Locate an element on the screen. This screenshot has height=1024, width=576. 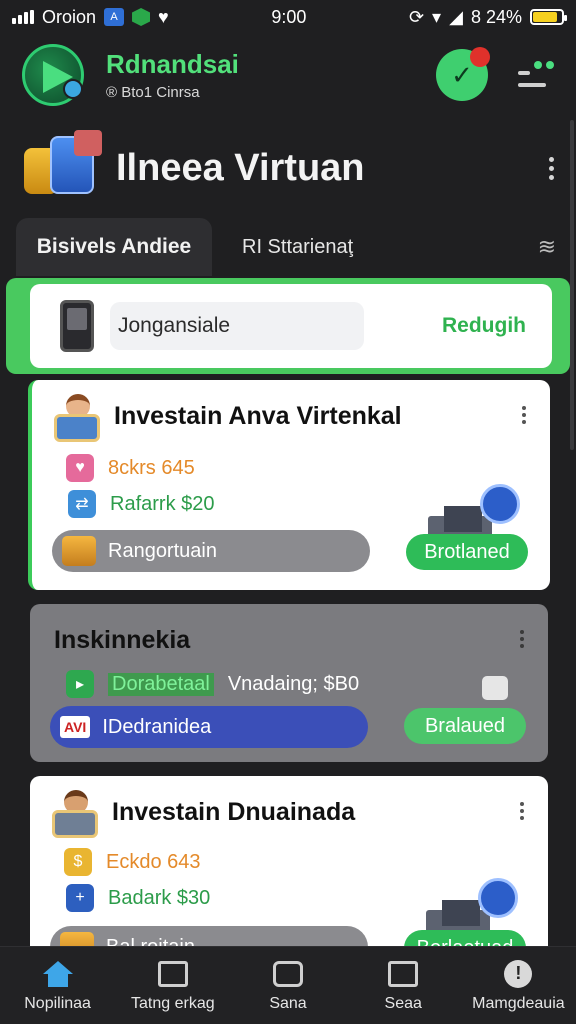
card-row-value: Eckdo 643 is located at coordinates (153, 861).